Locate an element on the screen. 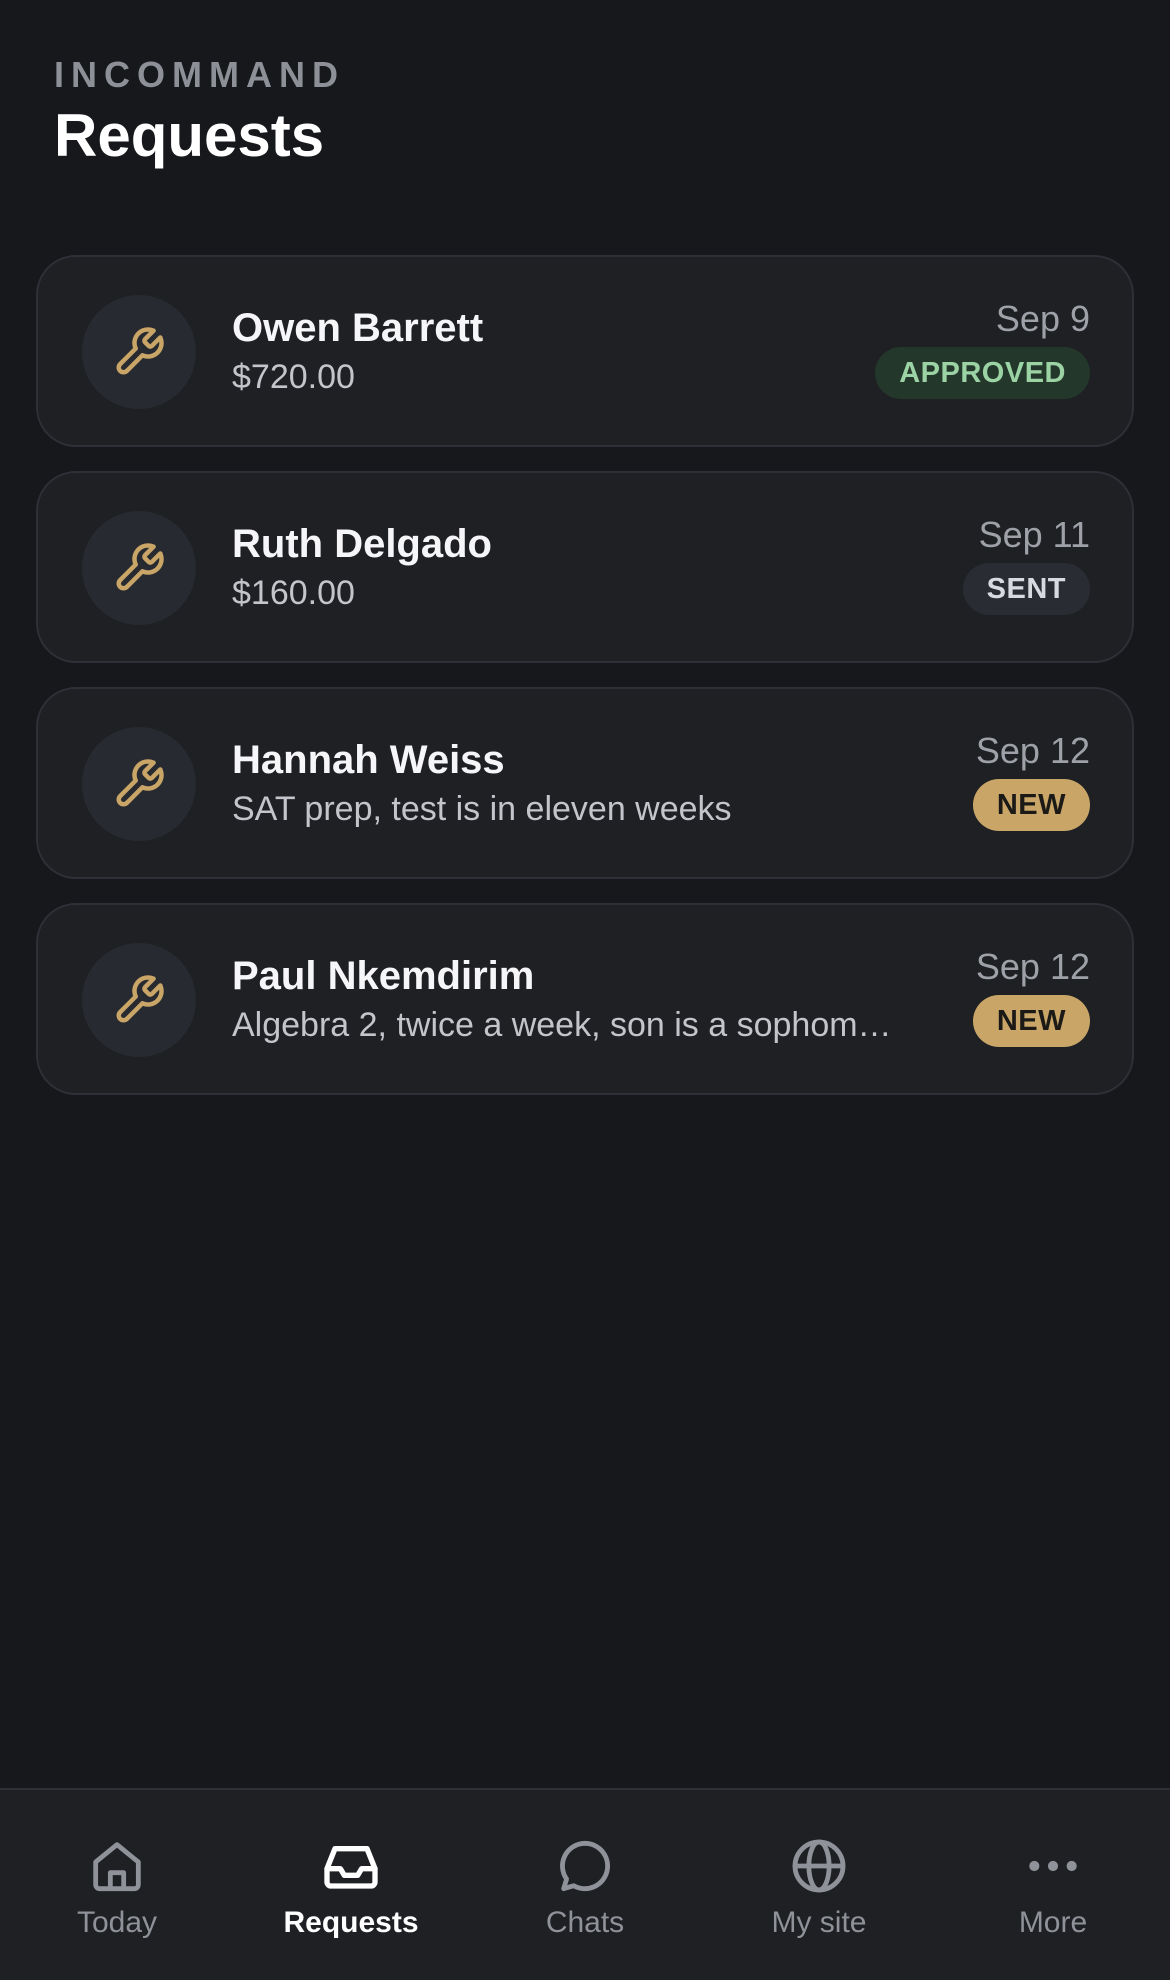 The height and width of the screenshot is (1980, 1170). brand-label: INCOMMAND is located at coordinates (199, 74).